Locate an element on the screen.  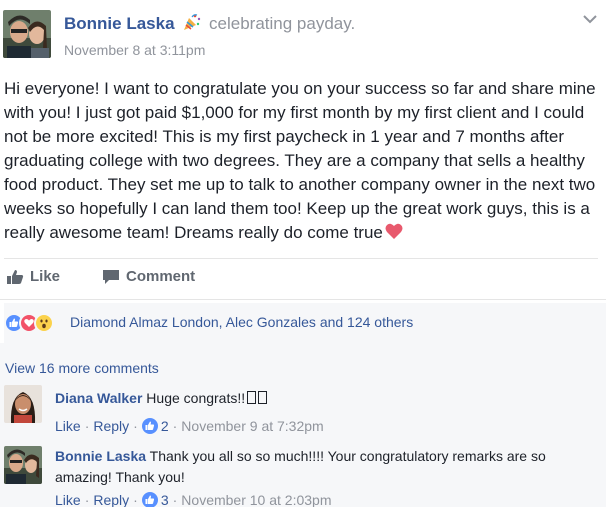
comment-button: Comment is located at coordinates (148, 276).